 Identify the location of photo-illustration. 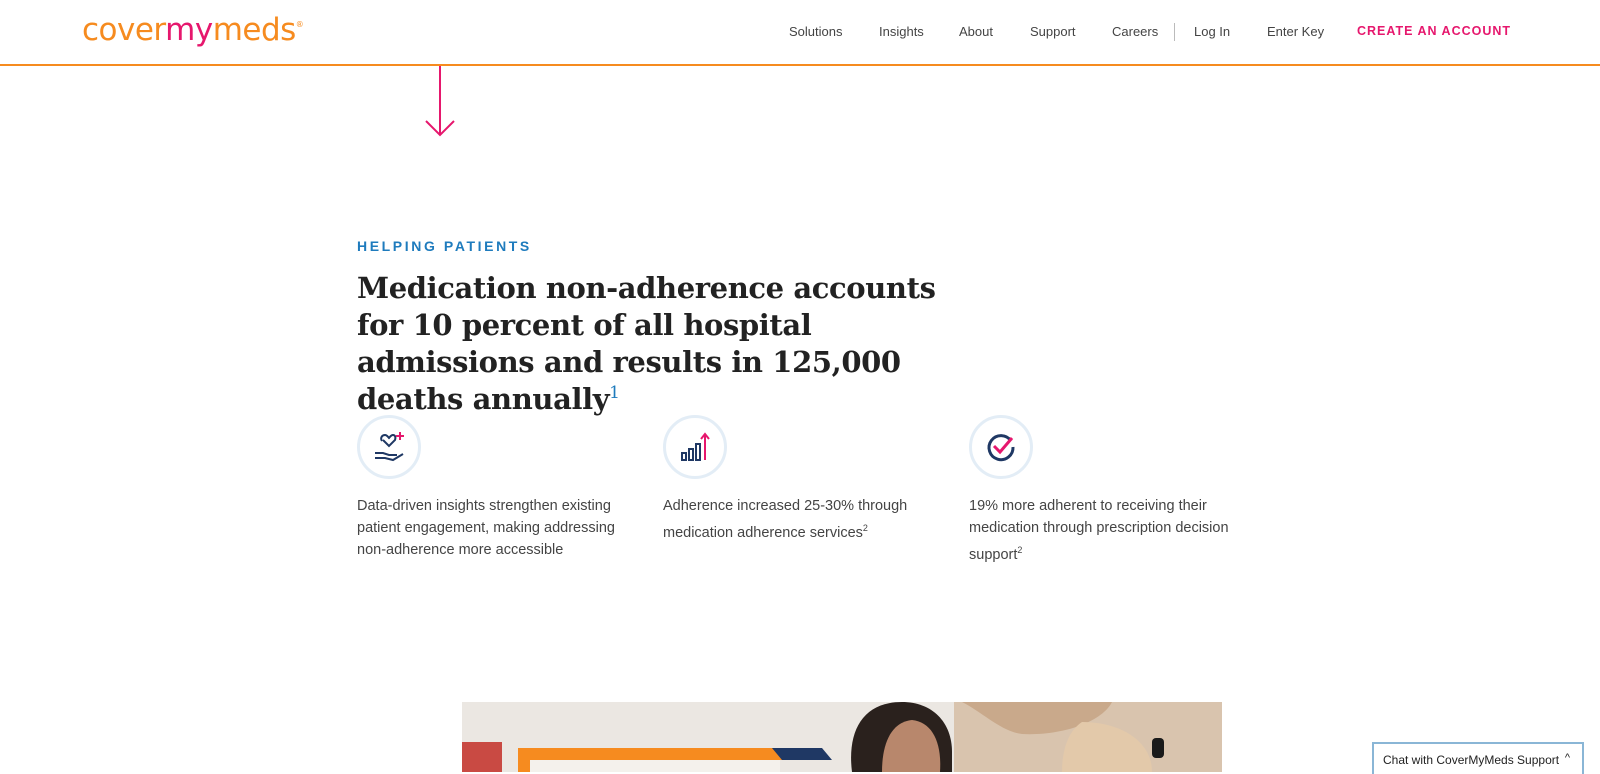
(842, 737).